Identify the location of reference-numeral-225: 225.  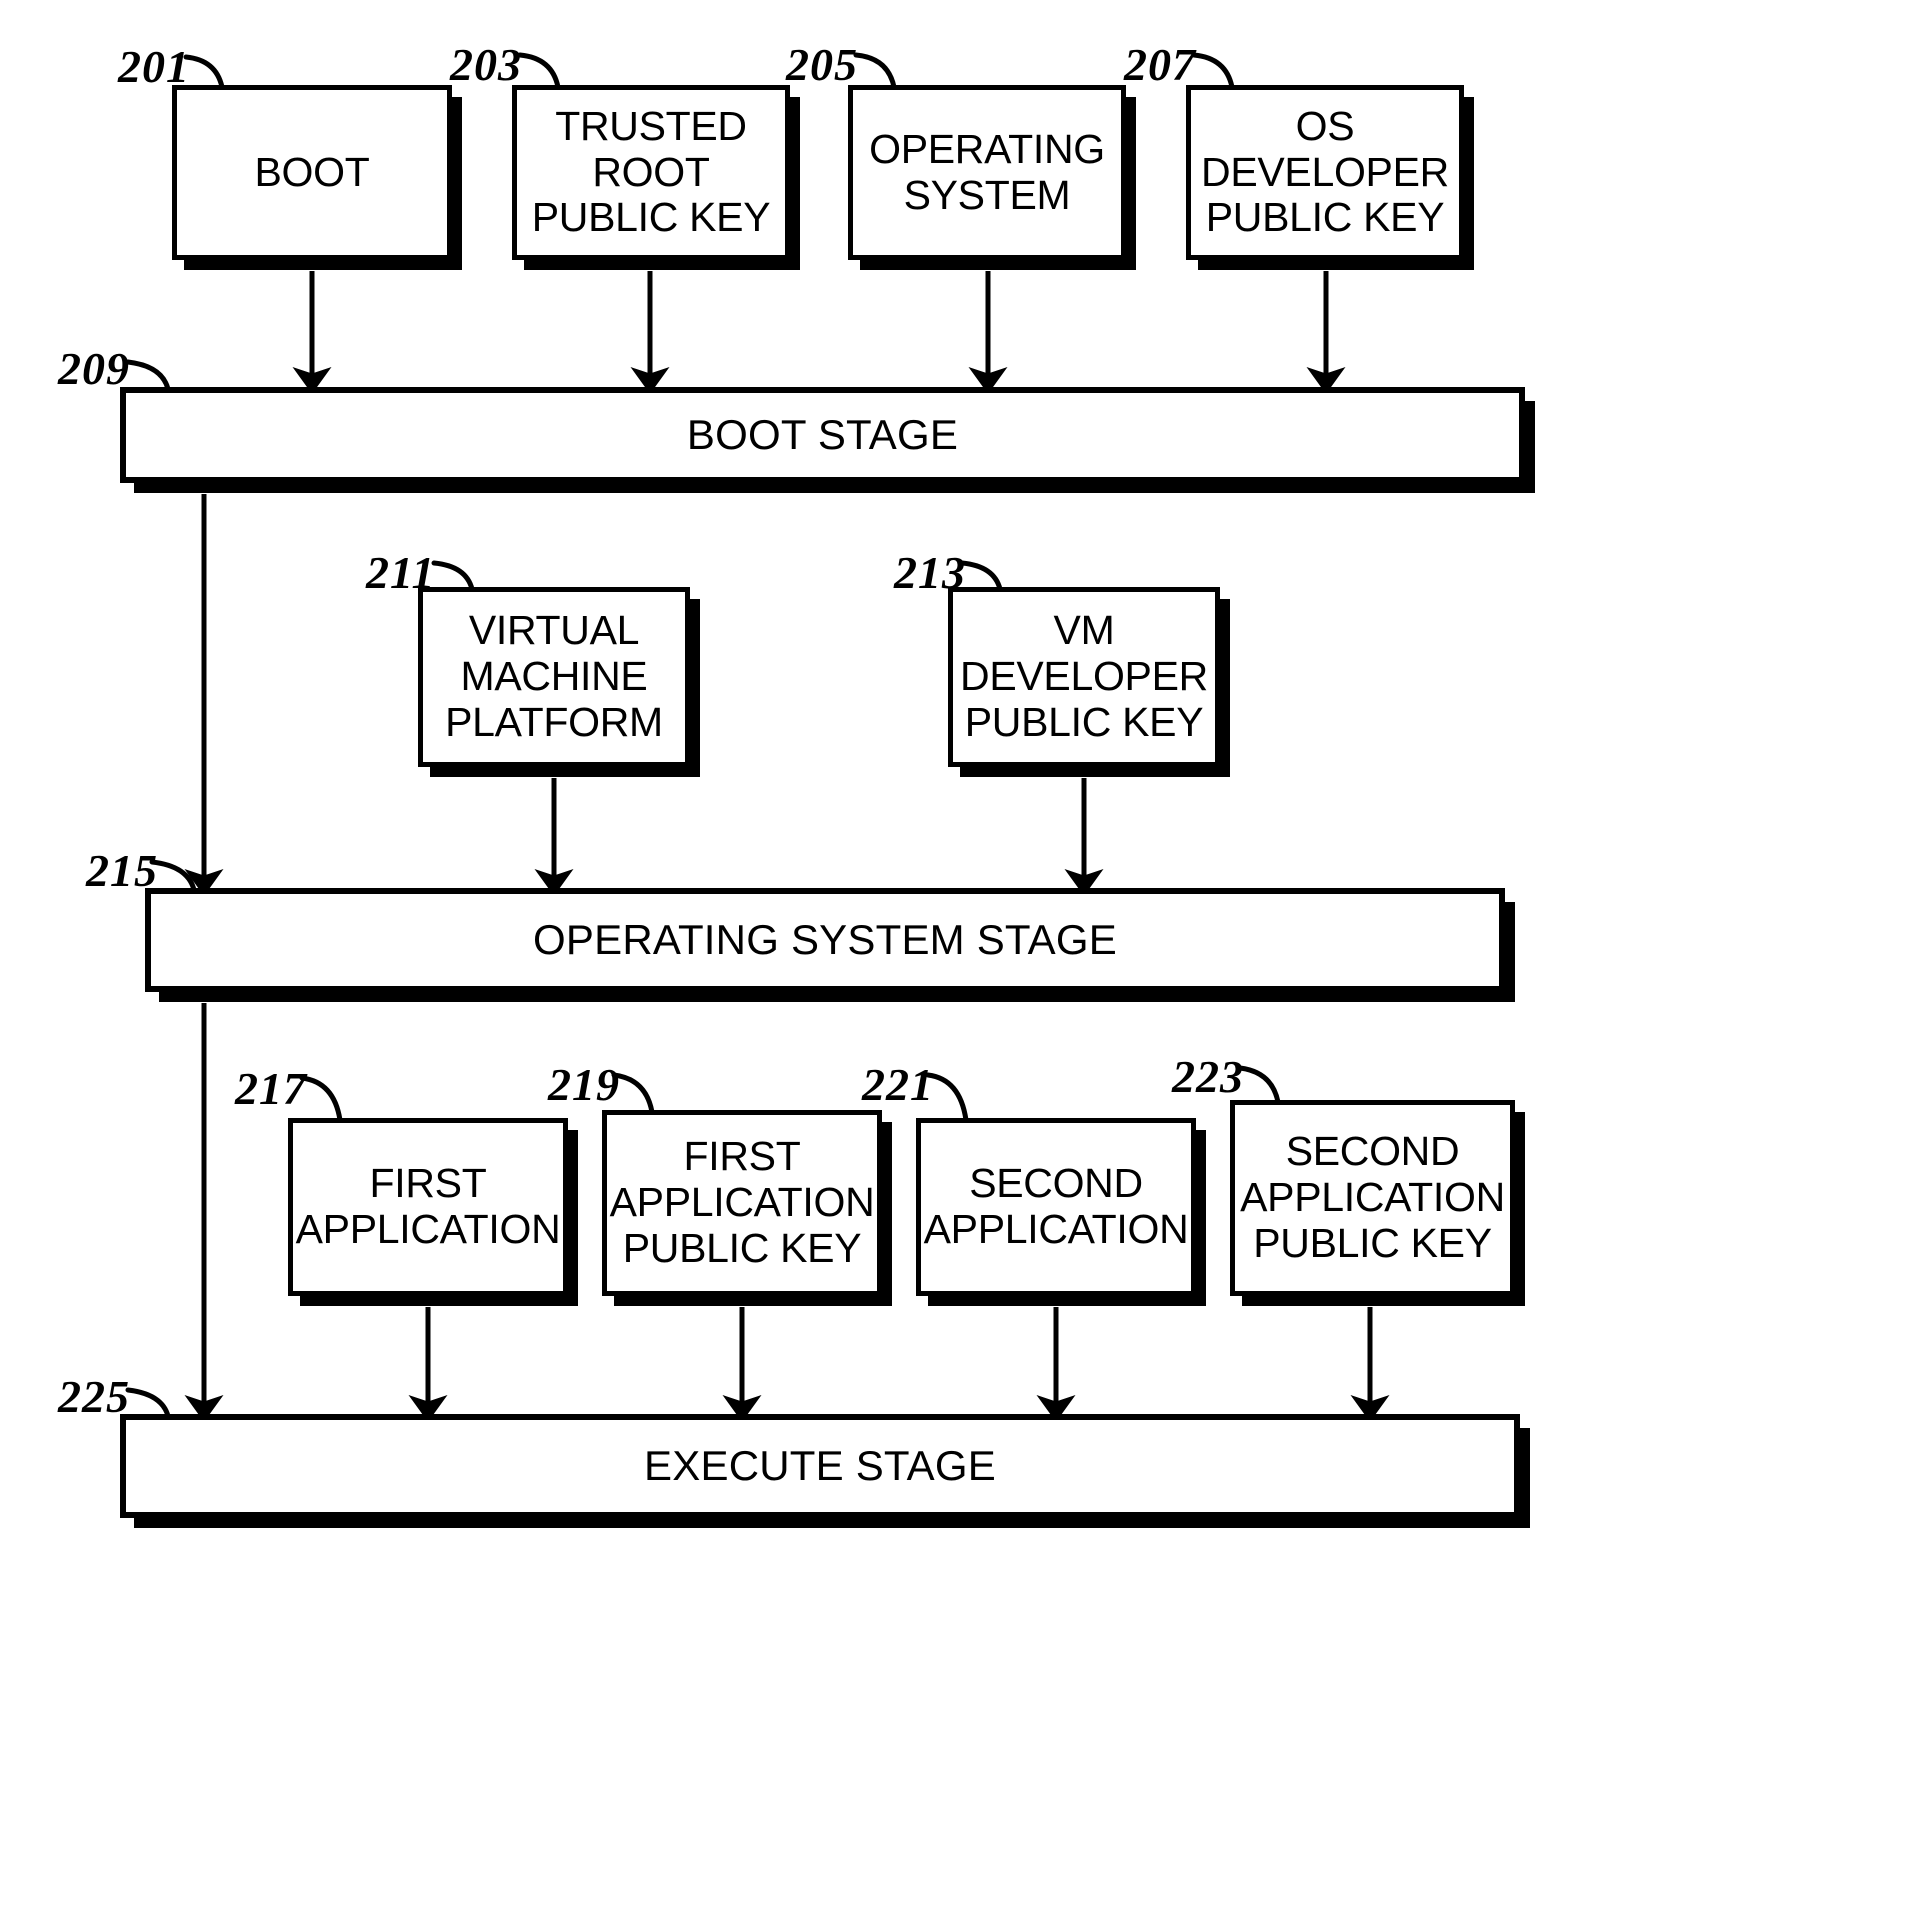
(94, 1396).